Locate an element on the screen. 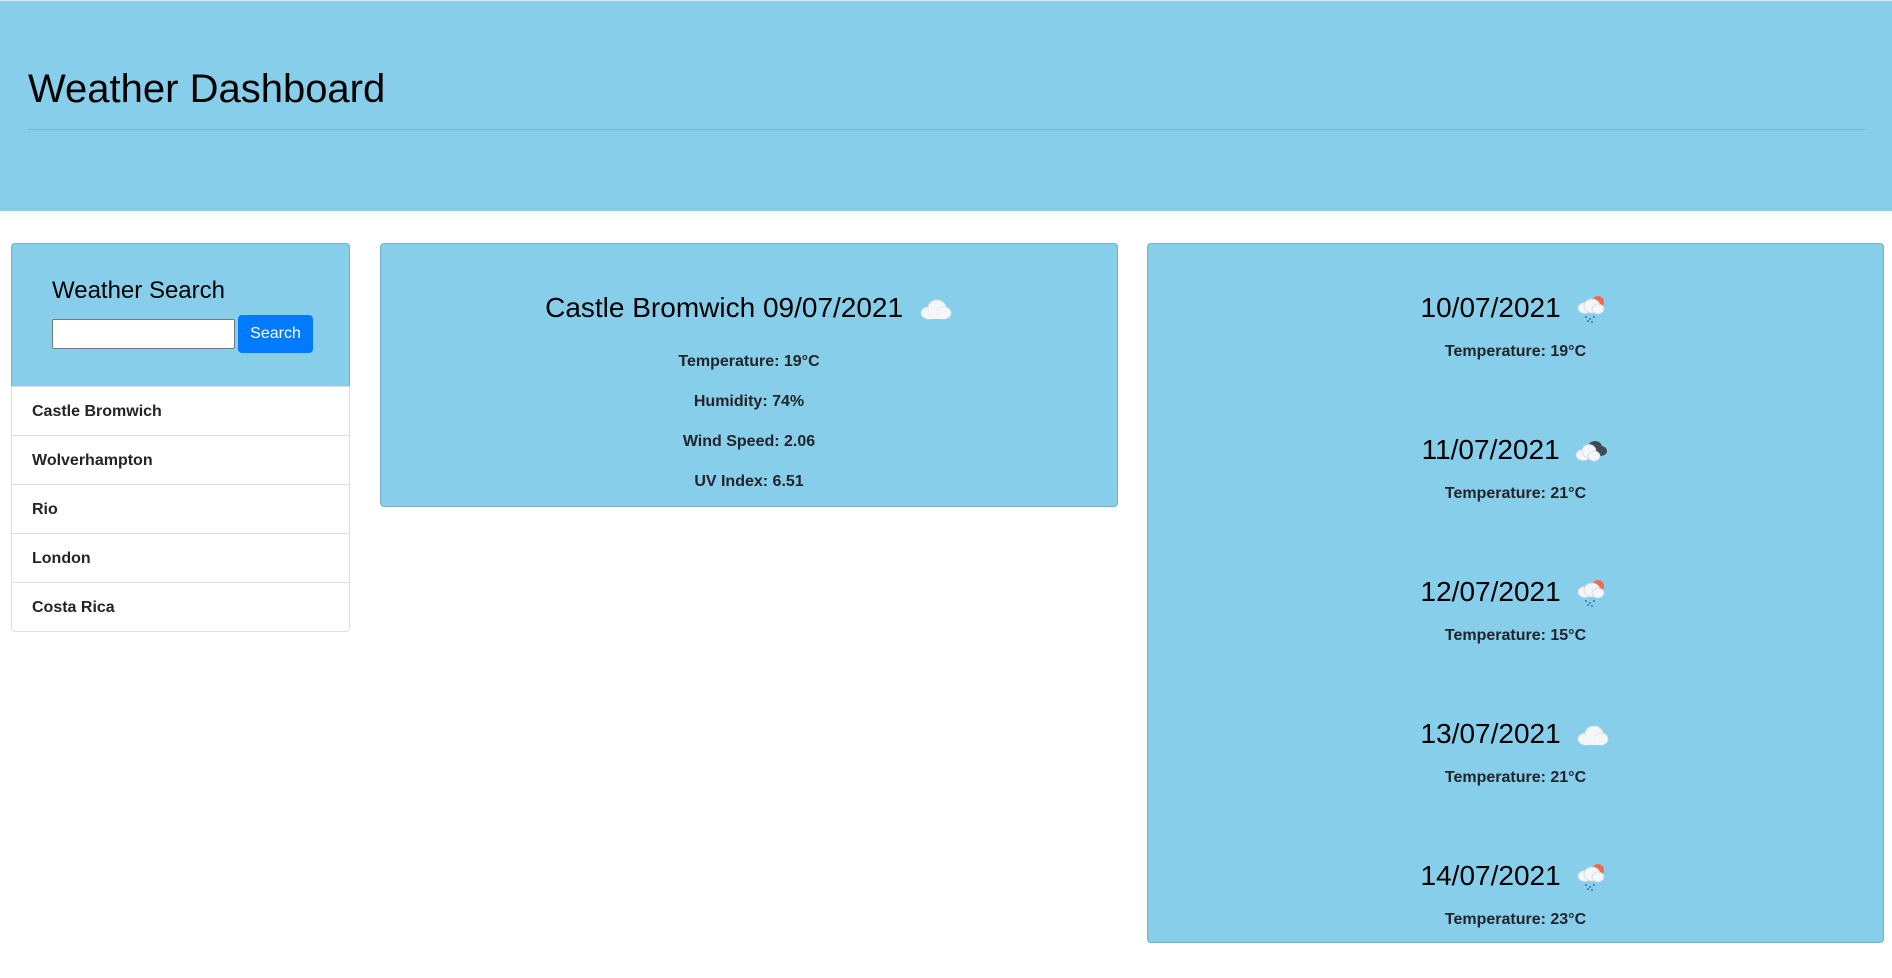  forecast-date: 14/07/2021 is located at coordinates (1490, 875).